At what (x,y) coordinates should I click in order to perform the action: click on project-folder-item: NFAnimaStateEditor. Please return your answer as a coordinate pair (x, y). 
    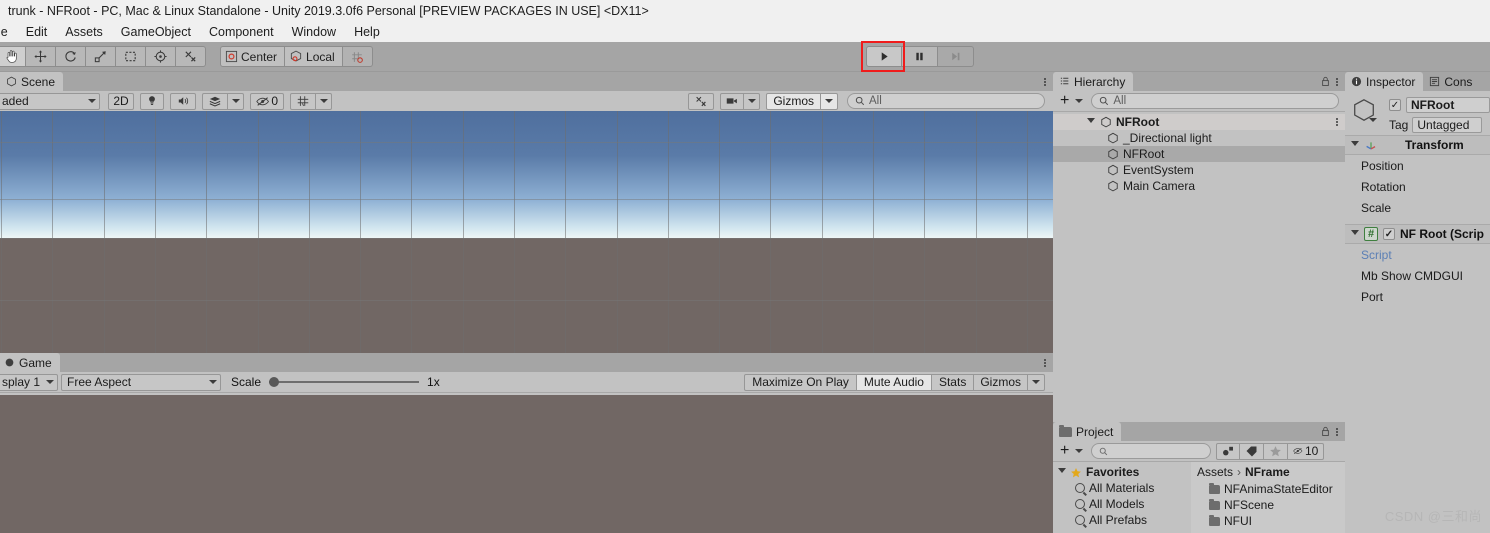
    Looking at the image, I should click on (1268, 489).